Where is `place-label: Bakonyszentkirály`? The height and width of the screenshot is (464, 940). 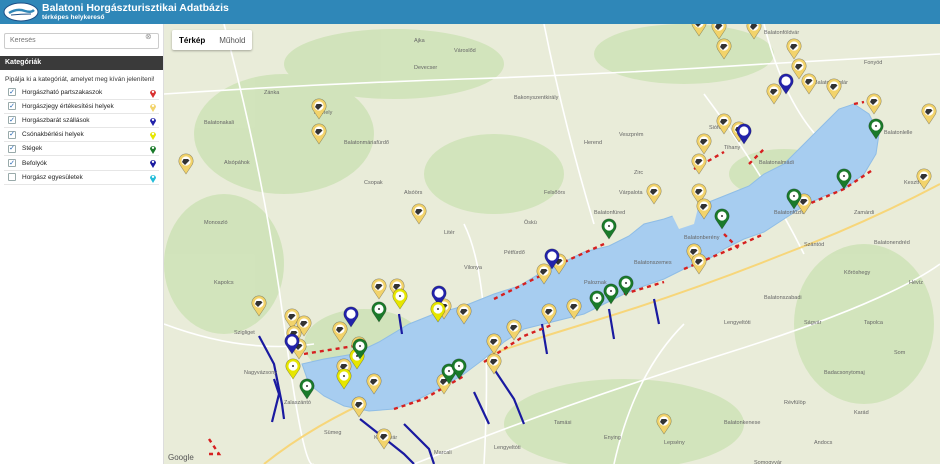
place-label: Bakonyszentkirály is located at coordinates (536, 98).